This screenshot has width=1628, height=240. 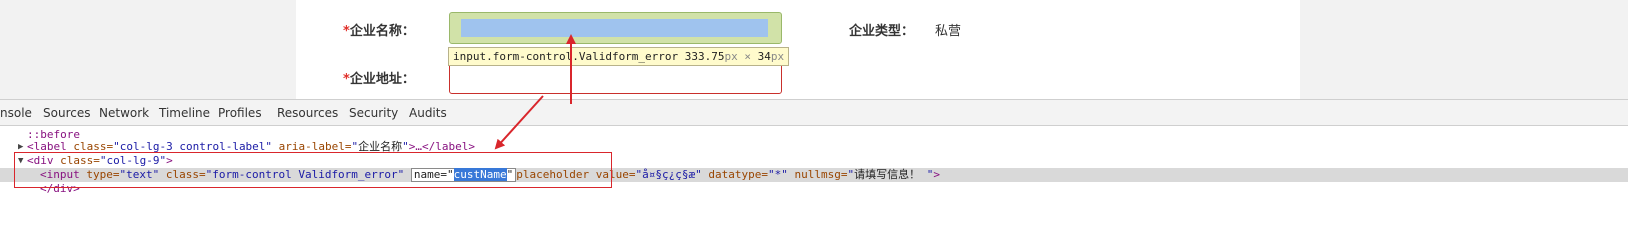 I want to click on tooltip-size: 333.75px × 34px, so click(x=734, y=56).